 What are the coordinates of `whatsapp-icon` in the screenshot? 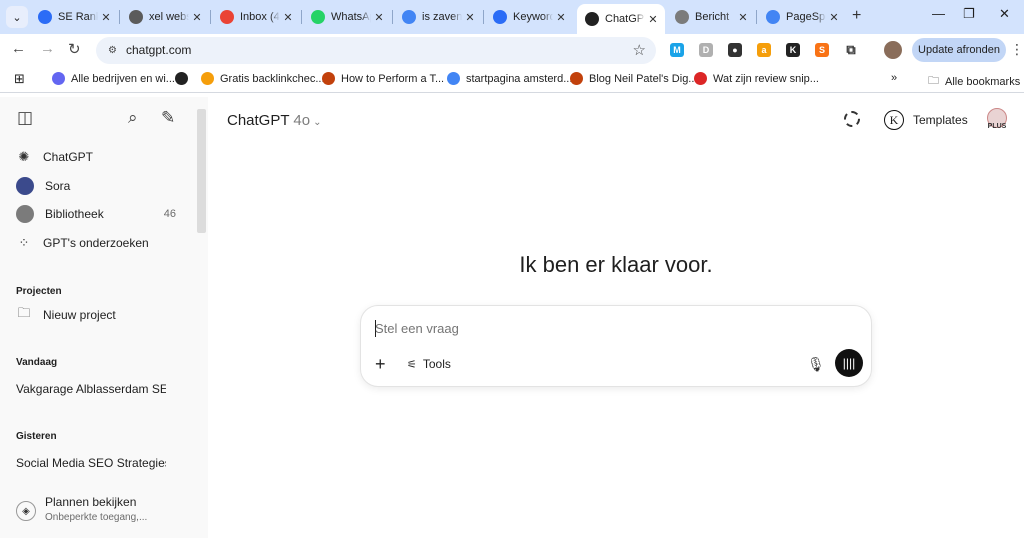 It's located at (318, 17).